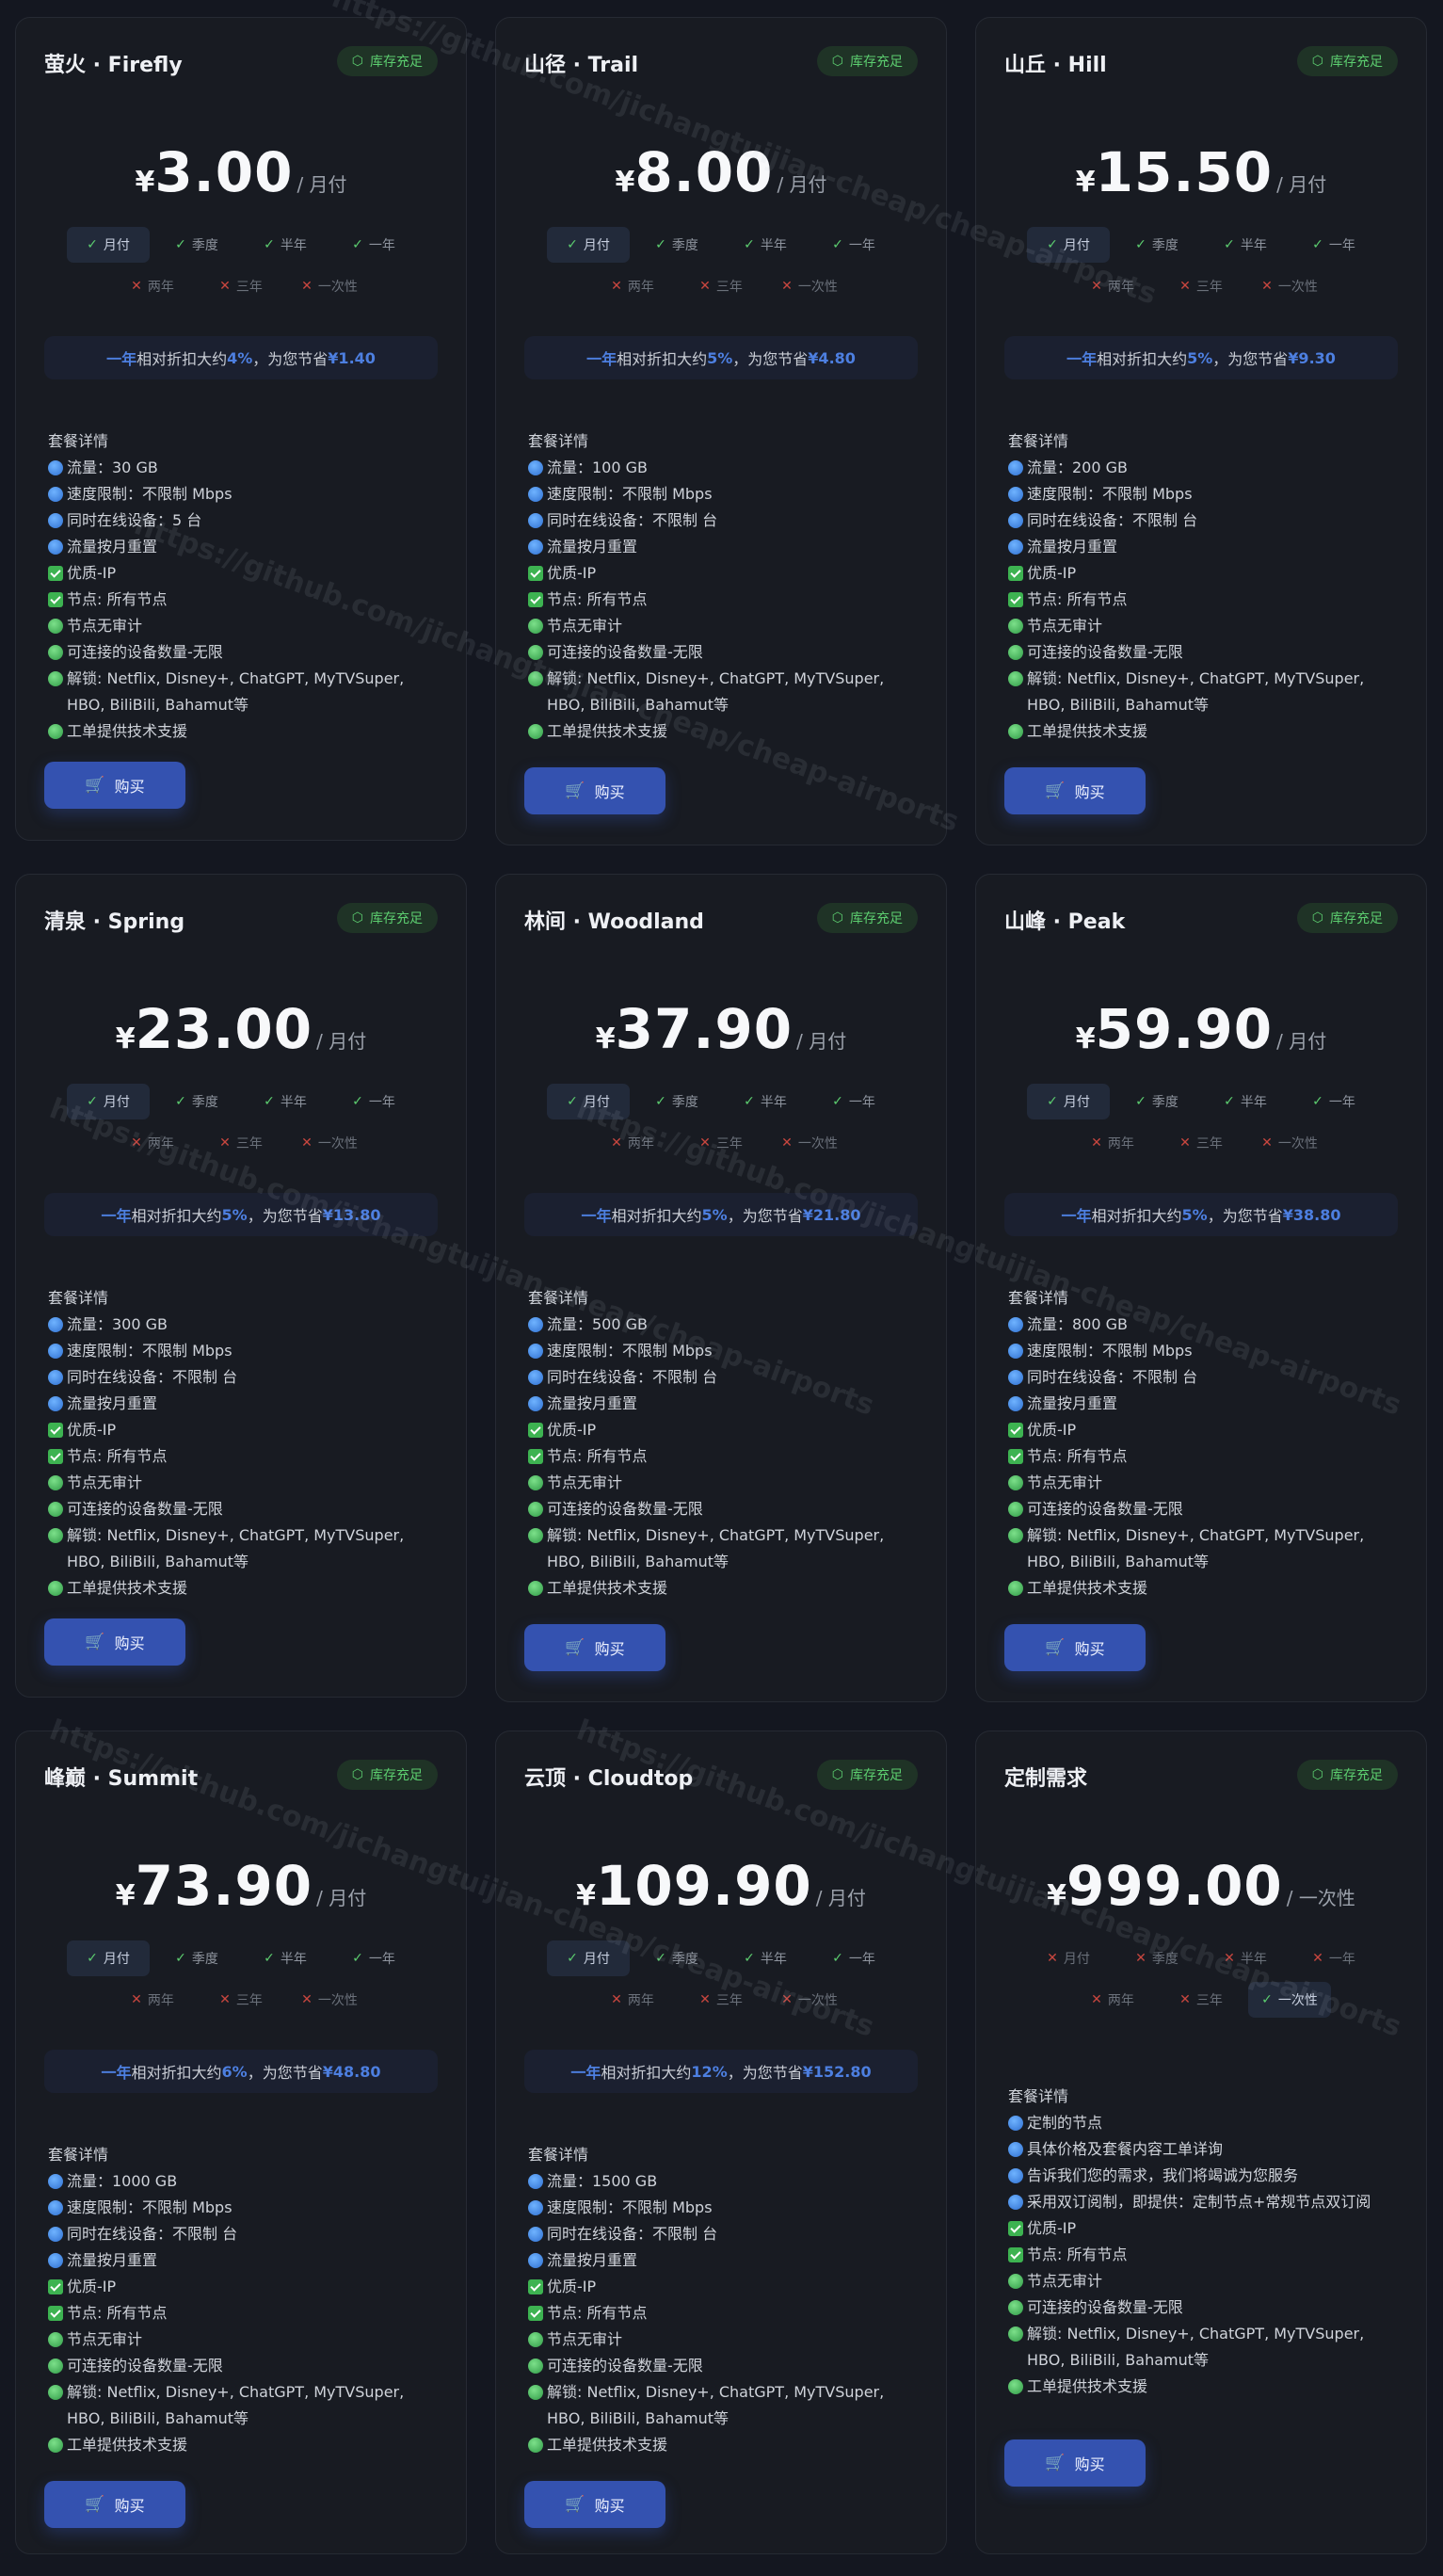 The height and width of the screenshot is (2576, 1443). What do you see at coordinates (1201, 1886) in the screenshot?
I see `price: ¥999.00/ 一次性` at bounding box center [1201, 1886].